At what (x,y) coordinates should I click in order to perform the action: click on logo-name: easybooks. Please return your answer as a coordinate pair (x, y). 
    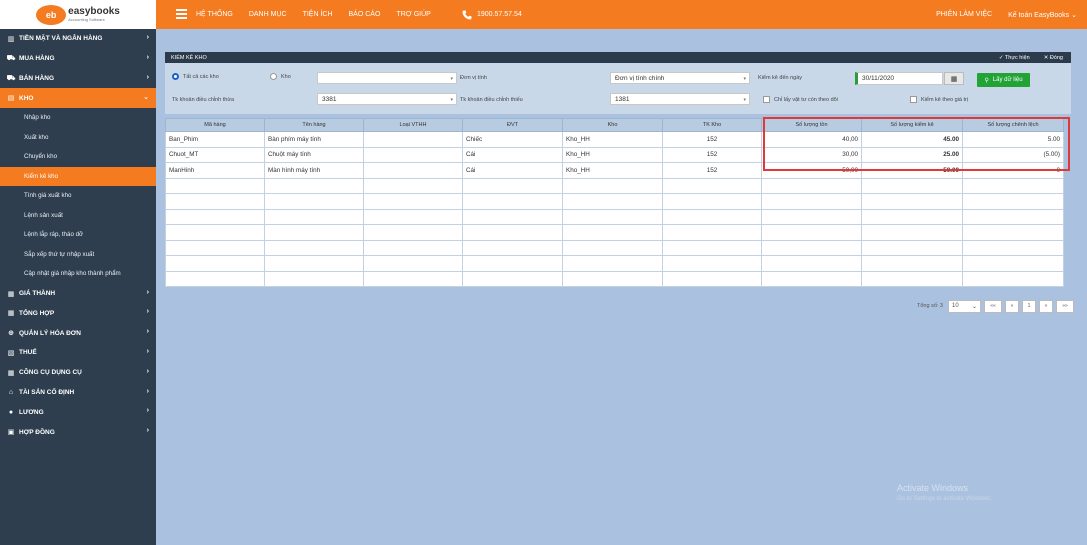
    Looking at the image, I should click on (94, 11).